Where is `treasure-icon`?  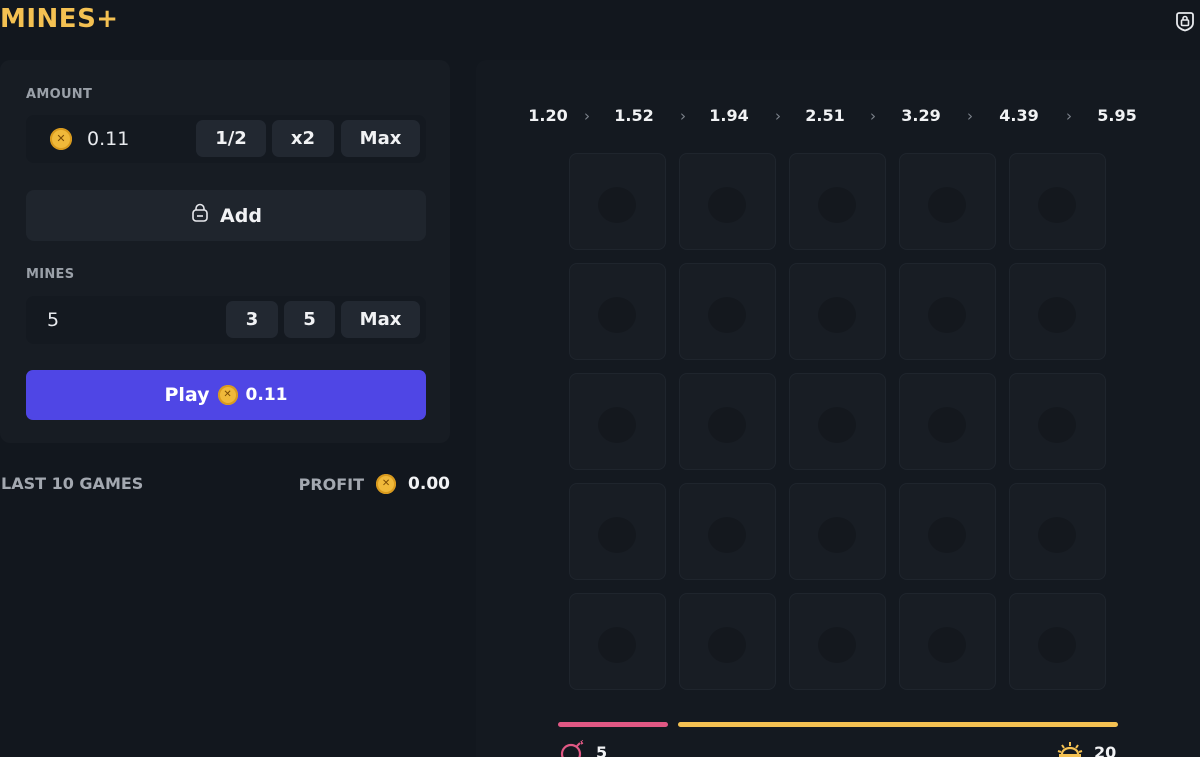
treasure-icon is located at coordinates (1070, 748).